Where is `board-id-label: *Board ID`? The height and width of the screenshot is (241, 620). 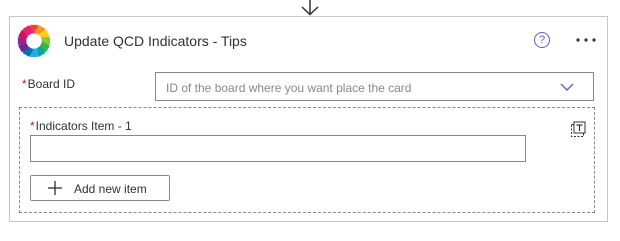 board-id-label: *Board ID is located at coordinates (48, 84).